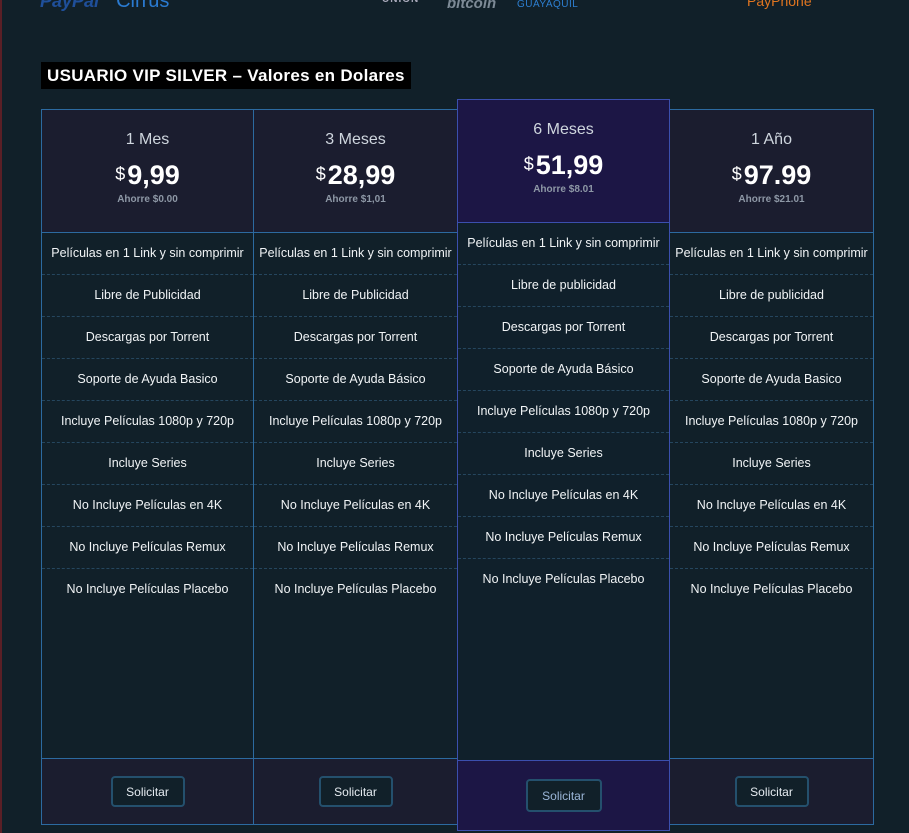 The width and height of the screenshot is (909, 833). I want to click on plan-saving: Ahorre $0.00, so click(147, 199).